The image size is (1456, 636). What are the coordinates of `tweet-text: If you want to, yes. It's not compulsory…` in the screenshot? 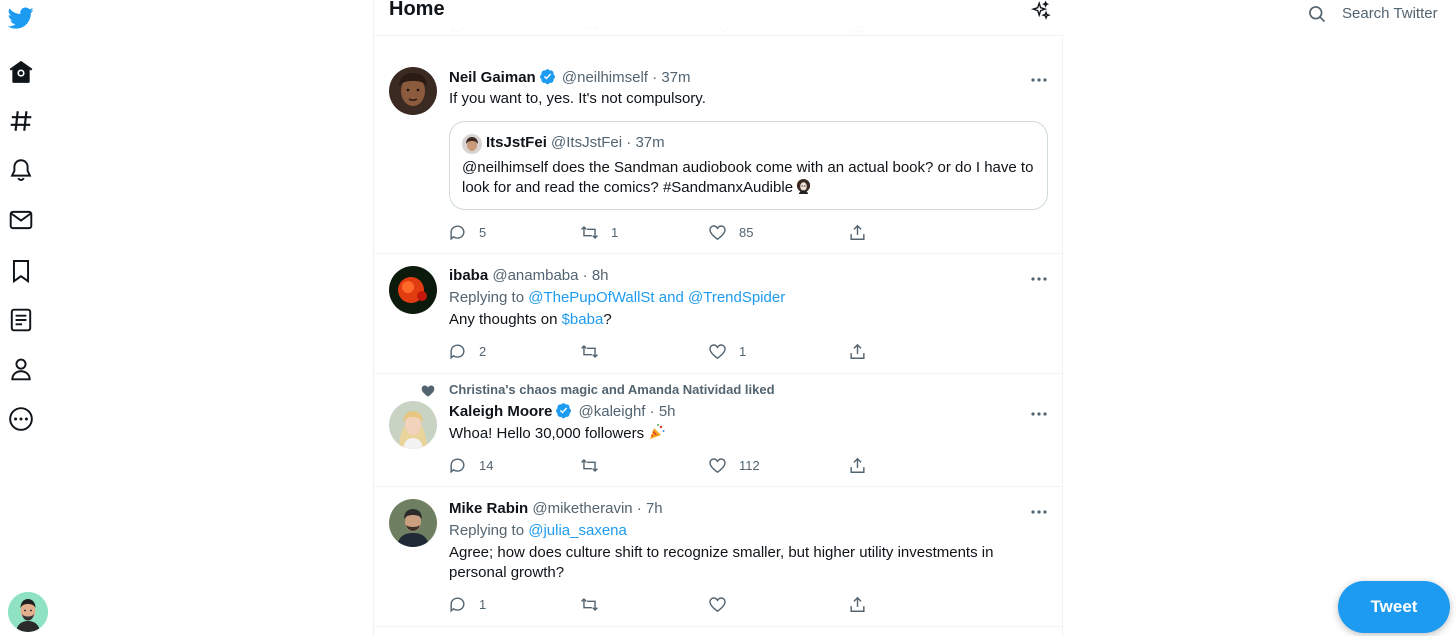 It's located at (577, 98).